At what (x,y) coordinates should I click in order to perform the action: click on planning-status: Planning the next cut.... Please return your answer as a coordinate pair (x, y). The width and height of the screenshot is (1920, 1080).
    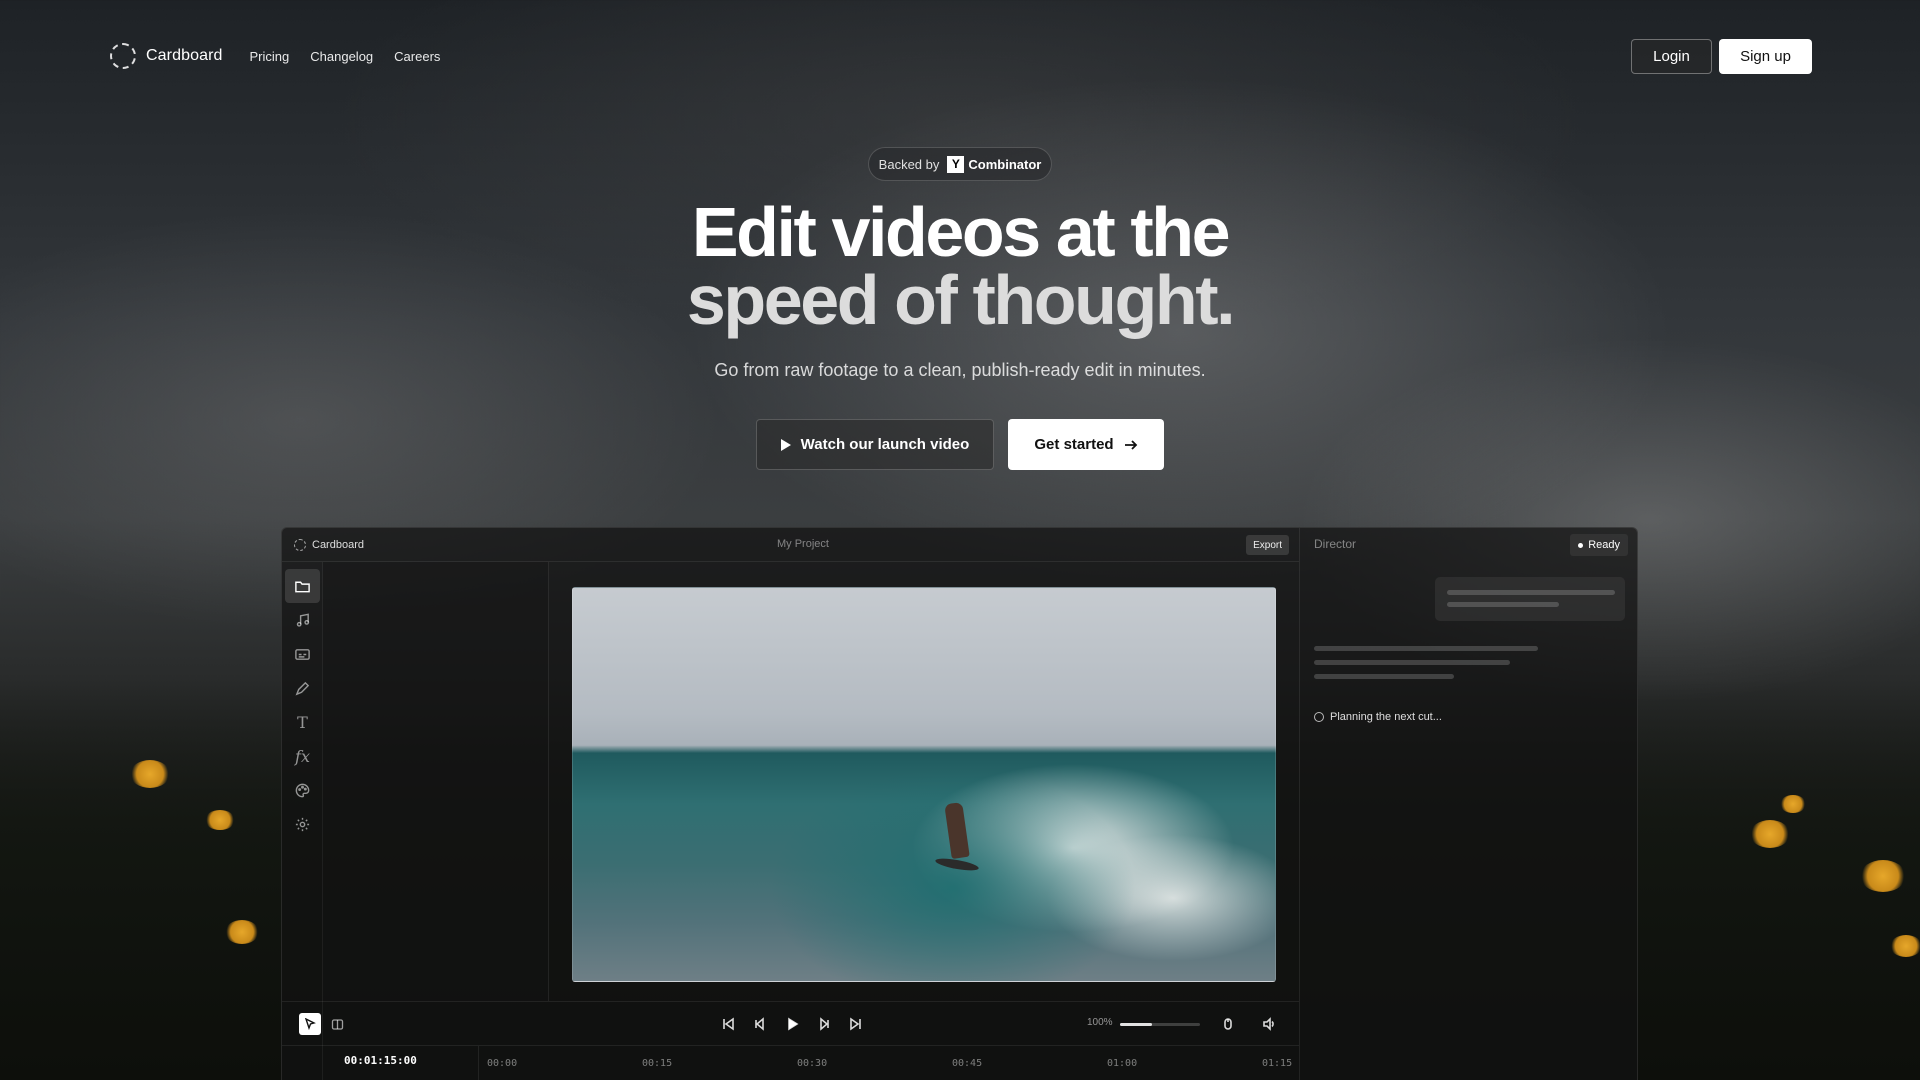
    Looking at the image, I should click on (1378, 717).